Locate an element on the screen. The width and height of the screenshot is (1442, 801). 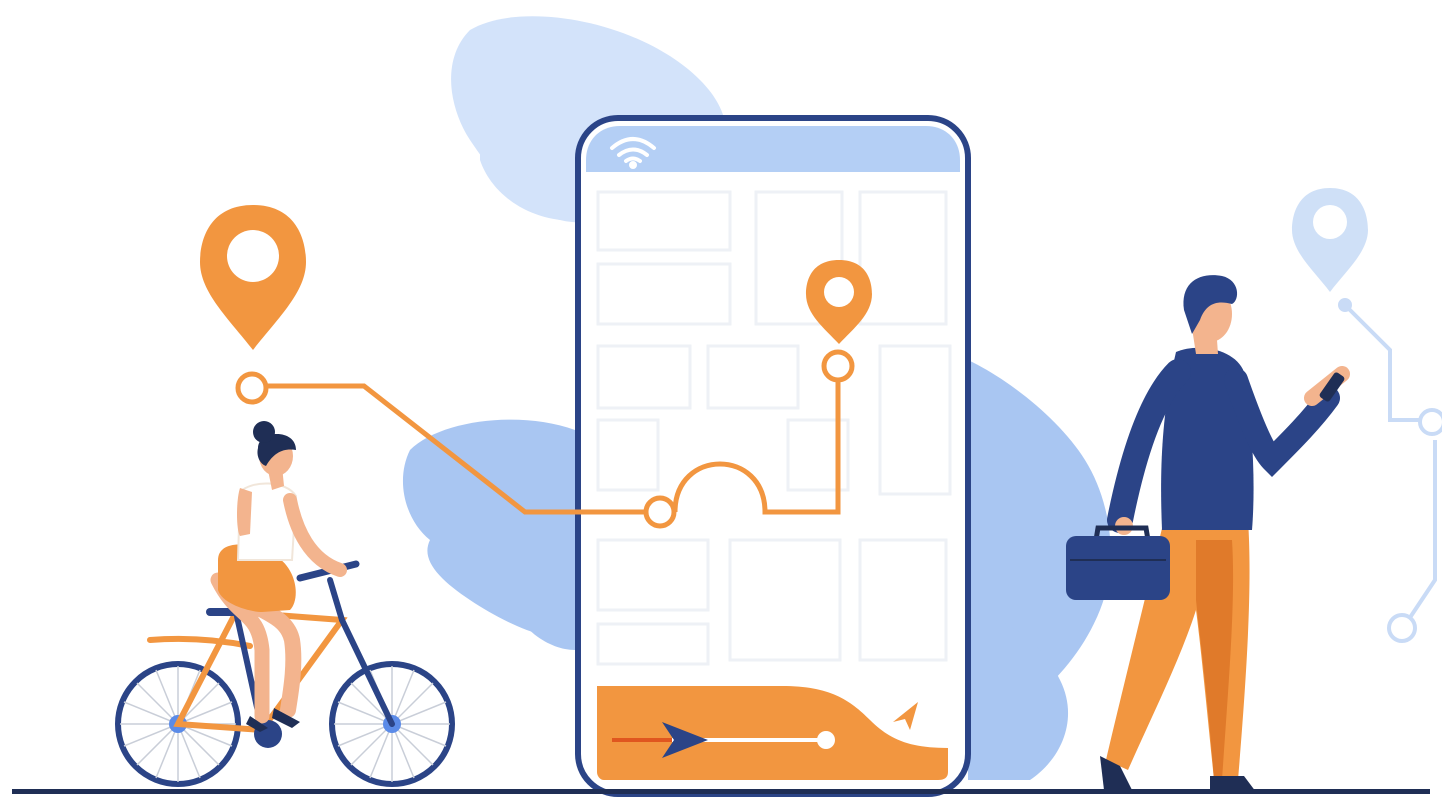
circuit-decoration is located at coordinates (1390, 470).